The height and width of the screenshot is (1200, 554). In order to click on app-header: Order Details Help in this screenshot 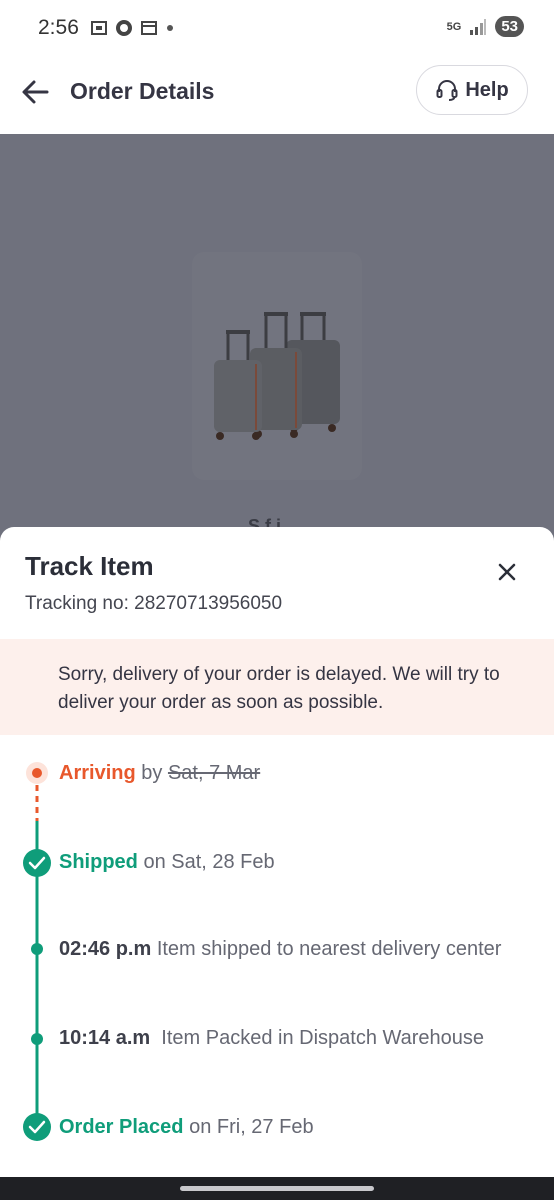, I will do `click(277, 95)`.